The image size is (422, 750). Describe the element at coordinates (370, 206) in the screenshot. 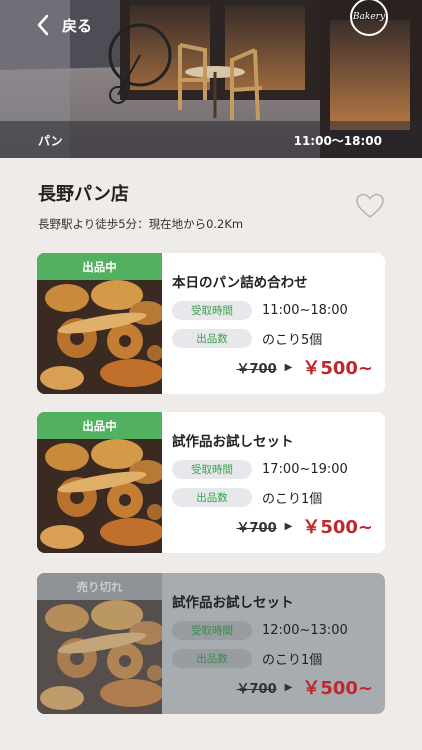

I see `heart-outline-icon` at that location.